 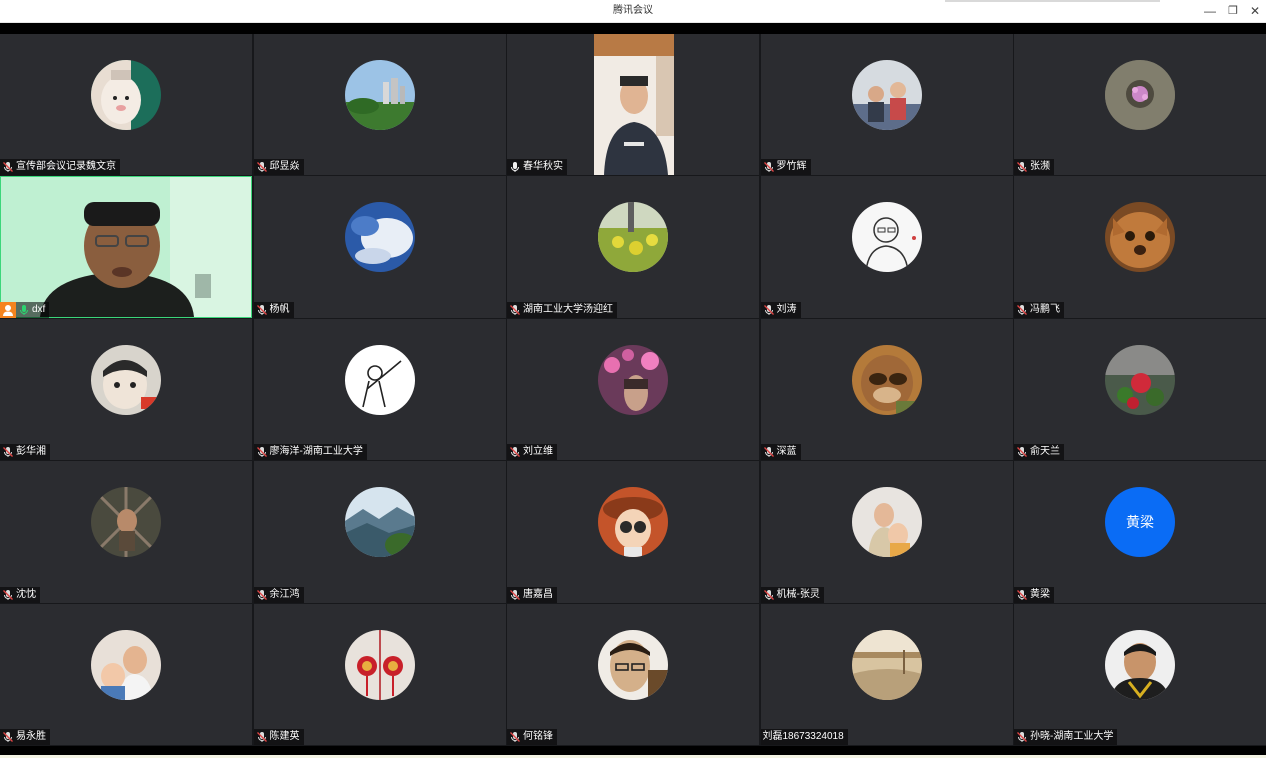 I want to click on minimize-icon: —, so click(x=1210, y=11).